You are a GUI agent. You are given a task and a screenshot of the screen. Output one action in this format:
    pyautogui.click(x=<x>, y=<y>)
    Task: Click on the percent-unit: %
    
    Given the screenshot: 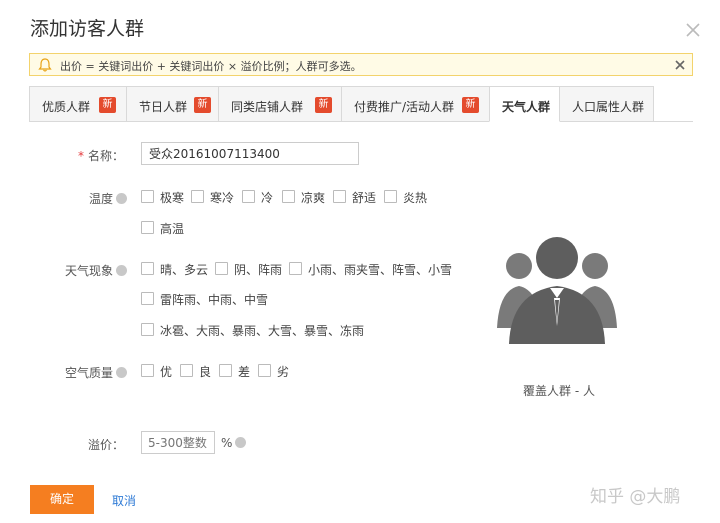 What is the action you would take?
    pyautogui.click(x=227, y=443)
    